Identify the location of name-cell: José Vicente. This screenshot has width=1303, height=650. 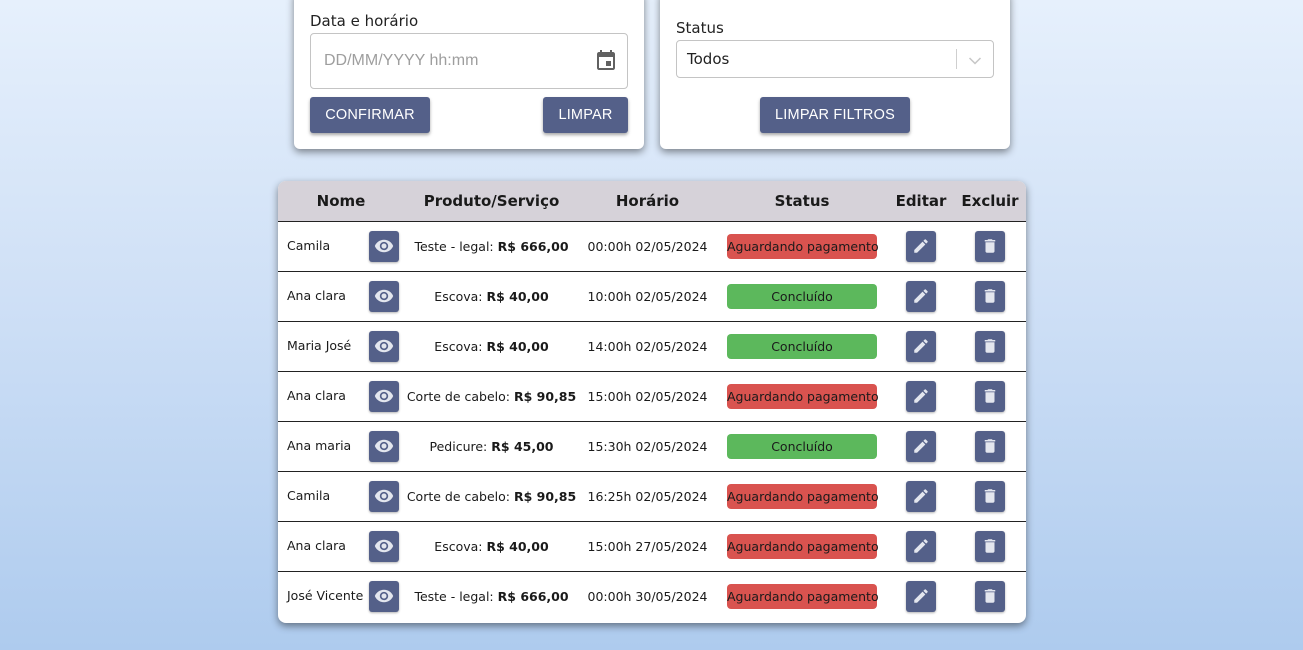
(341, 596).